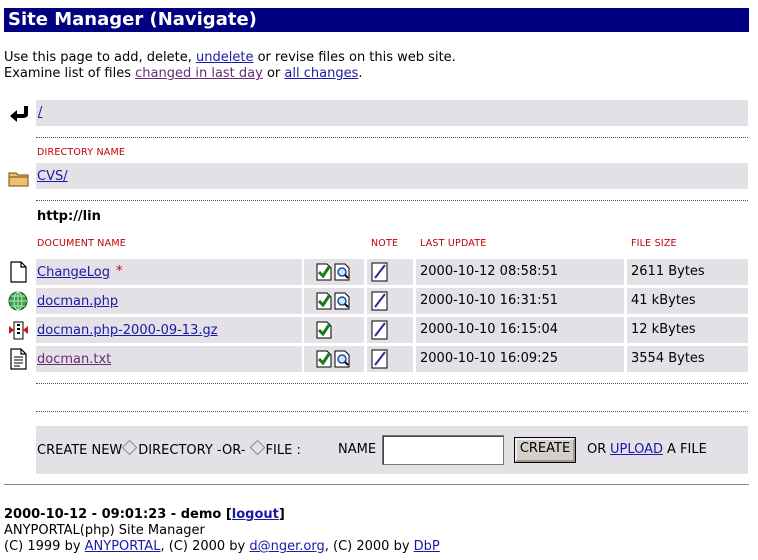 This screenshot has width=758, height=560. I want to click on create-button: CREATE, so click(545, 450).